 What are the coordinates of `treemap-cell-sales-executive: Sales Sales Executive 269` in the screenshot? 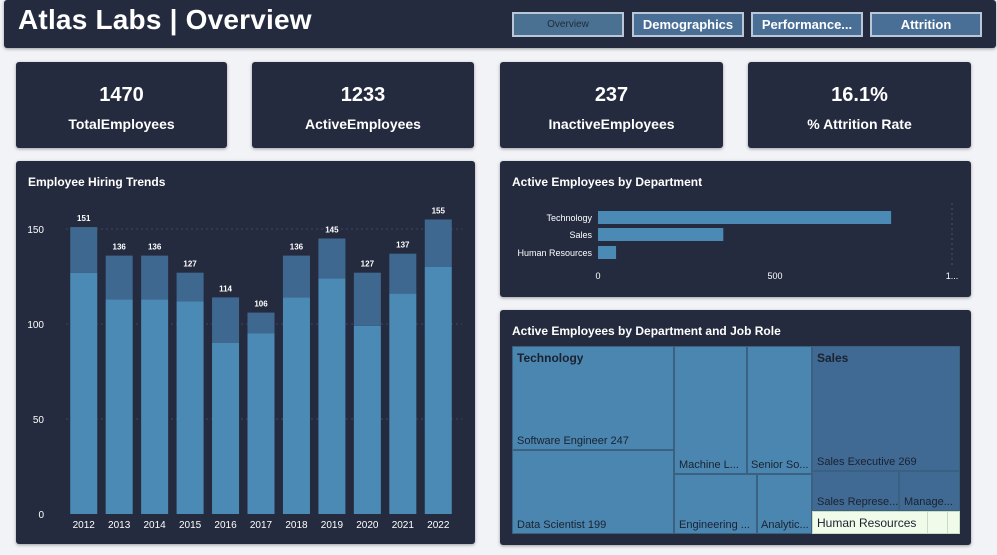 It's located at (886, 408).